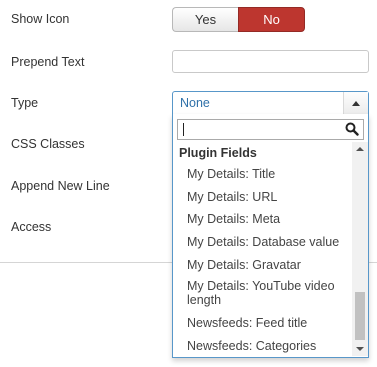 This screenshot has height=367, width=377. I want to click on show-icon-yes-button: Yes, so click(205, 19).